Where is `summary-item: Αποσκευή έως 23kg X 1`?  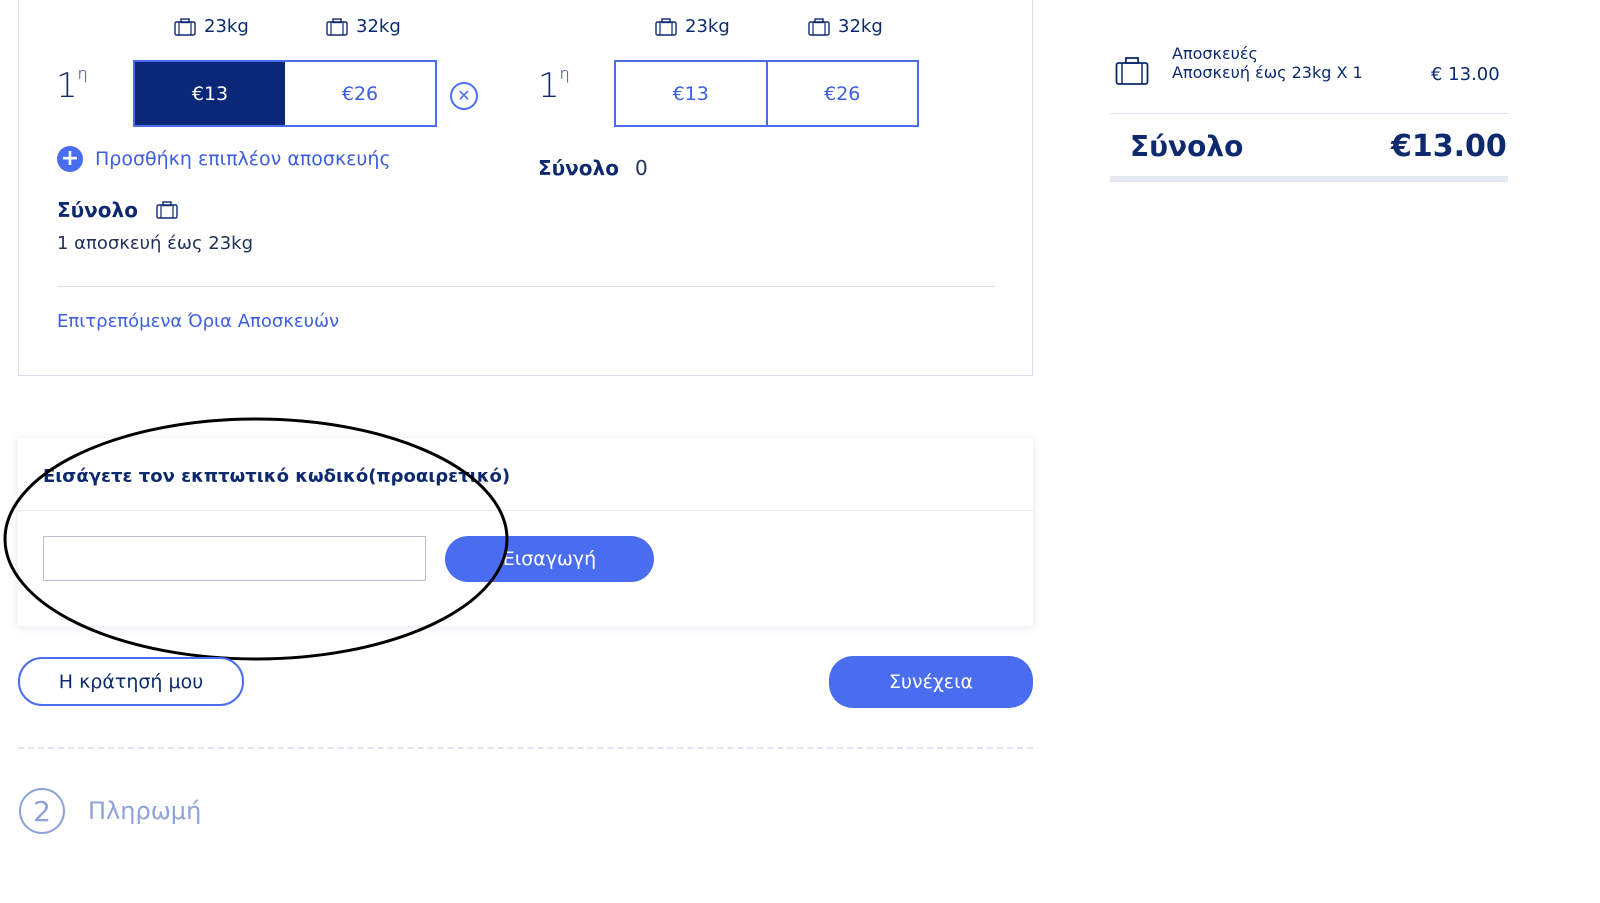 summary-item: Αποσκευή έως 23kg X 1 is located at coordinates (1267, 72).